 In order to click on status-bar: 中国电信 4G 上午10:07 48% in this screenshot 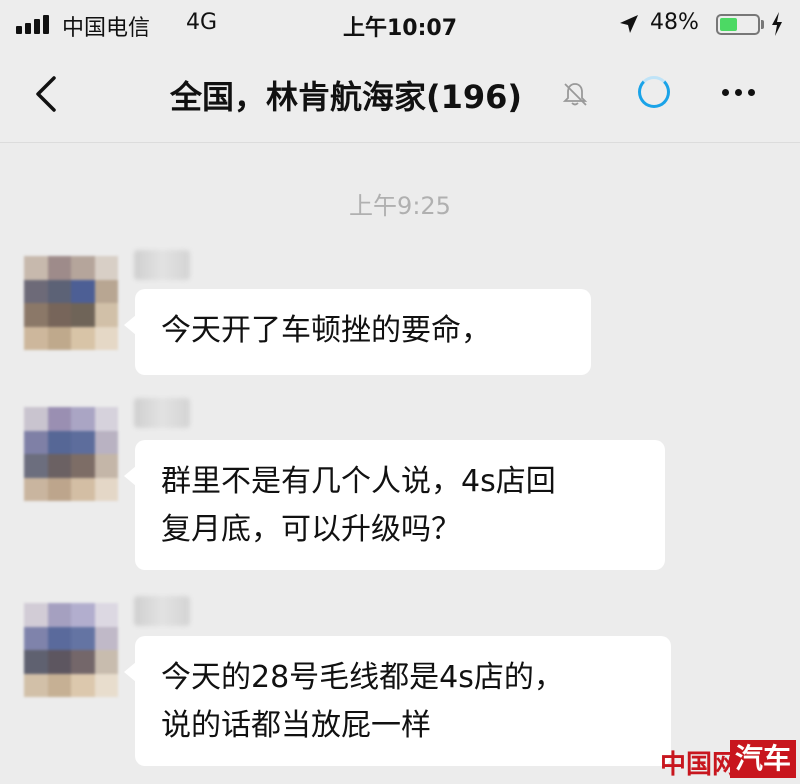, I will do `click(400, 25)`.